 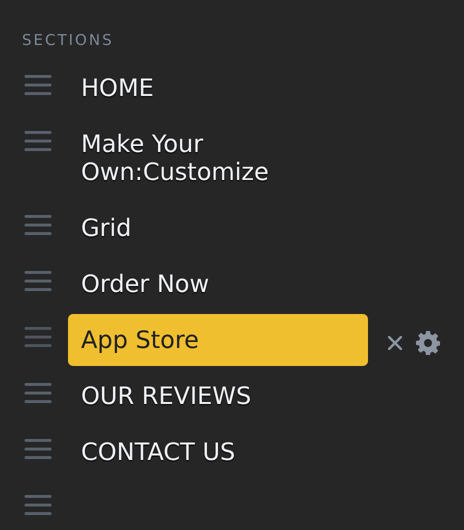 What do you see at coordinates (218, 158) in the screenshot?
I see `section-item: Make Your Own:Customize` at bounding box center [218, 158].